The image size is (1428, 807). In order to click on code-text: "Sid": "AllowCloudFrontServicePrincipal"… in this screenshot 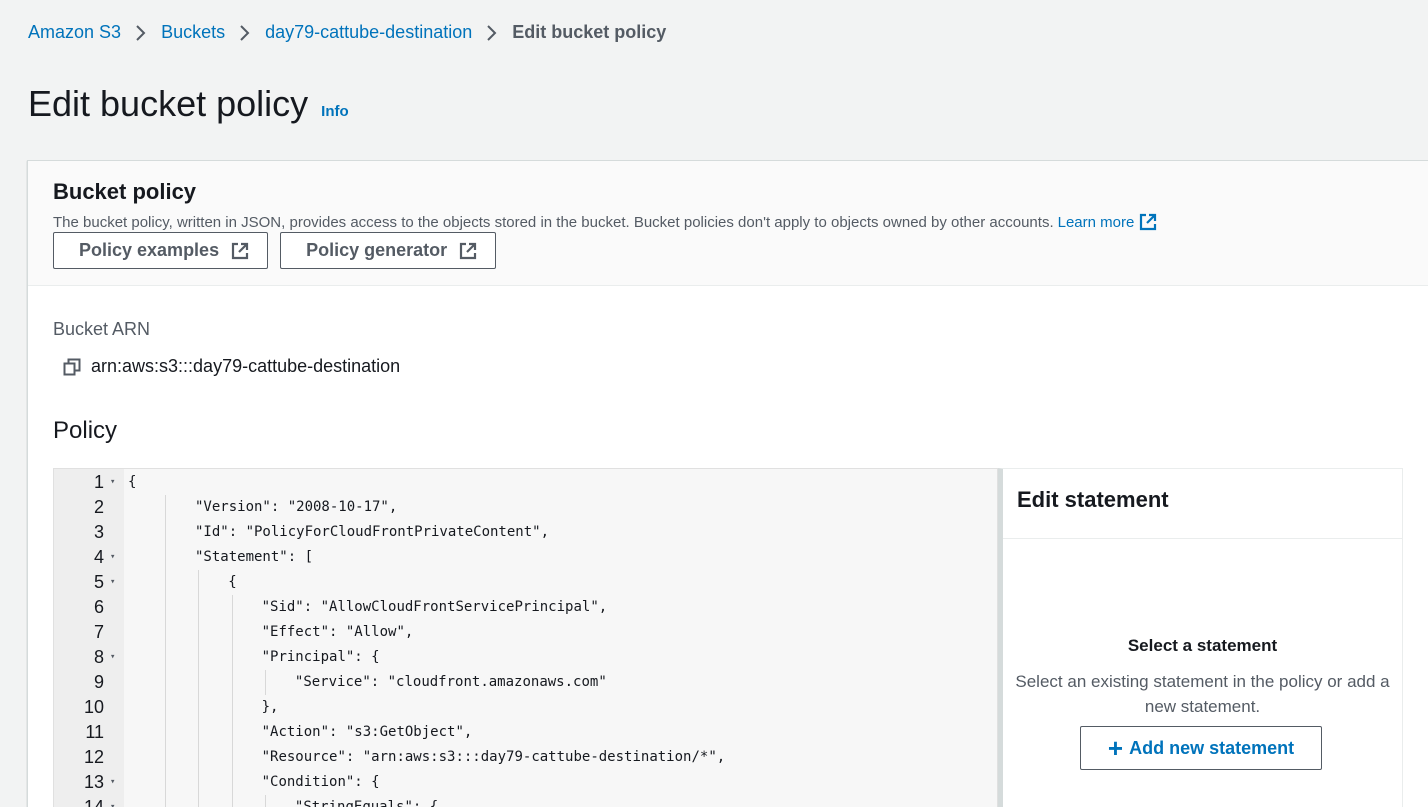, I will do `click(434, 607)`.